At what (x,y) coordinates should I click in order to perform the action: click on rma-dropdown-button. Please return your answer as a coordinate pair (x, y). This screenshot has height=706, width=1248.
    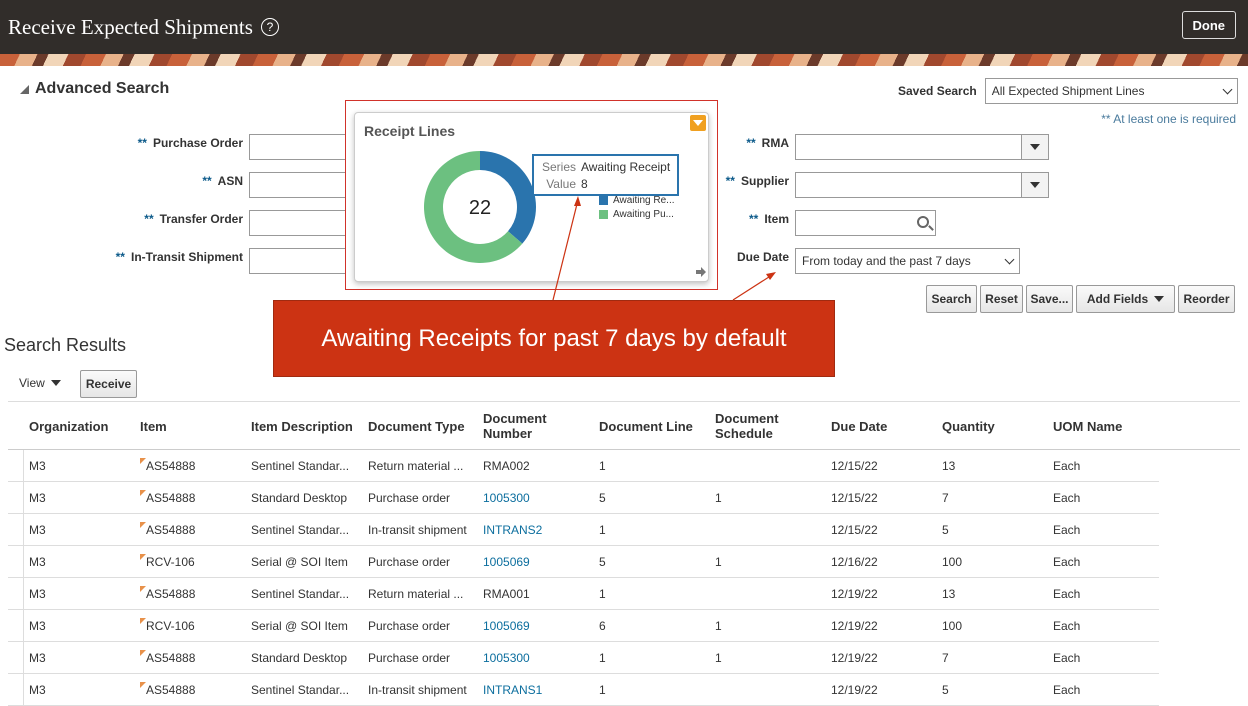
    Looking at the image, I should click on (1034, 147).